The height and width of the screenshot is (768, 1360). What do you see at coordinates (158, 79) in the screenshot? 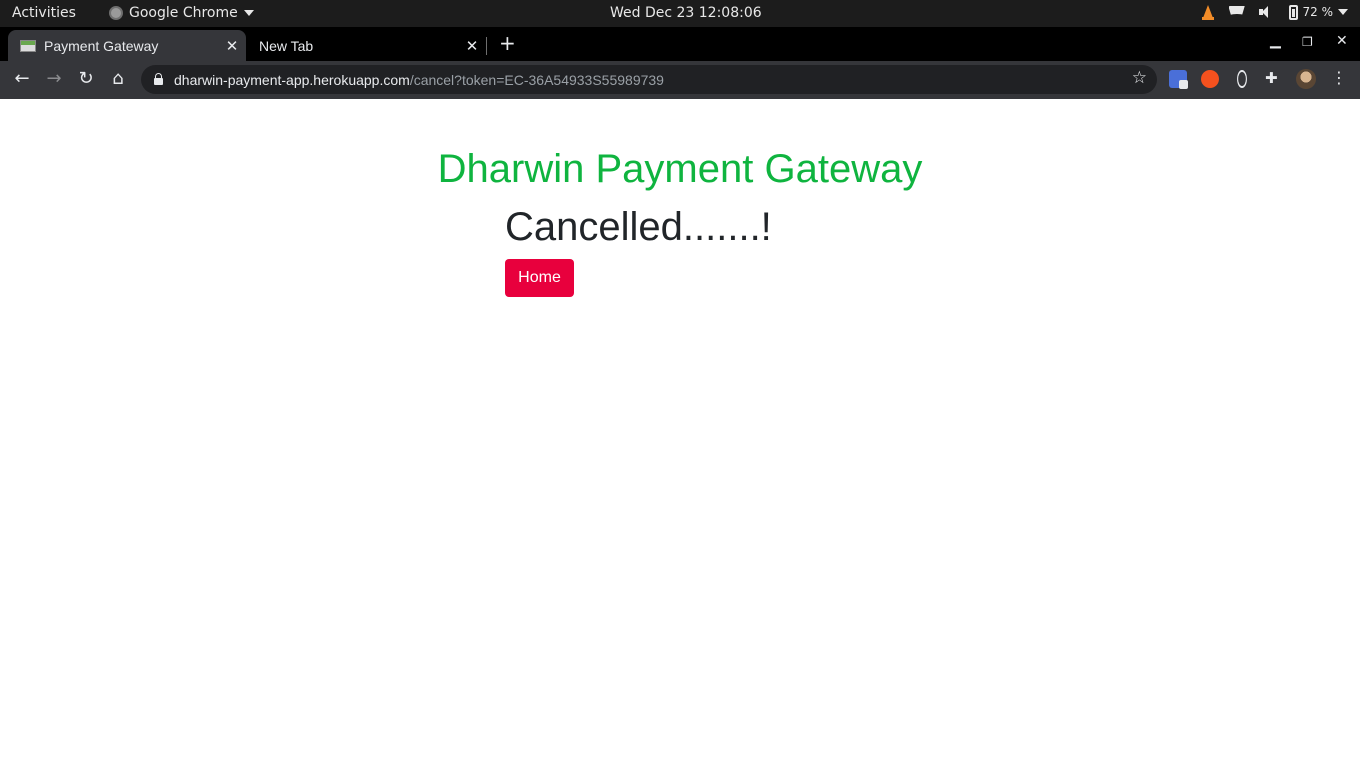
I see `lock-icon` at bounding box center [158, 79].